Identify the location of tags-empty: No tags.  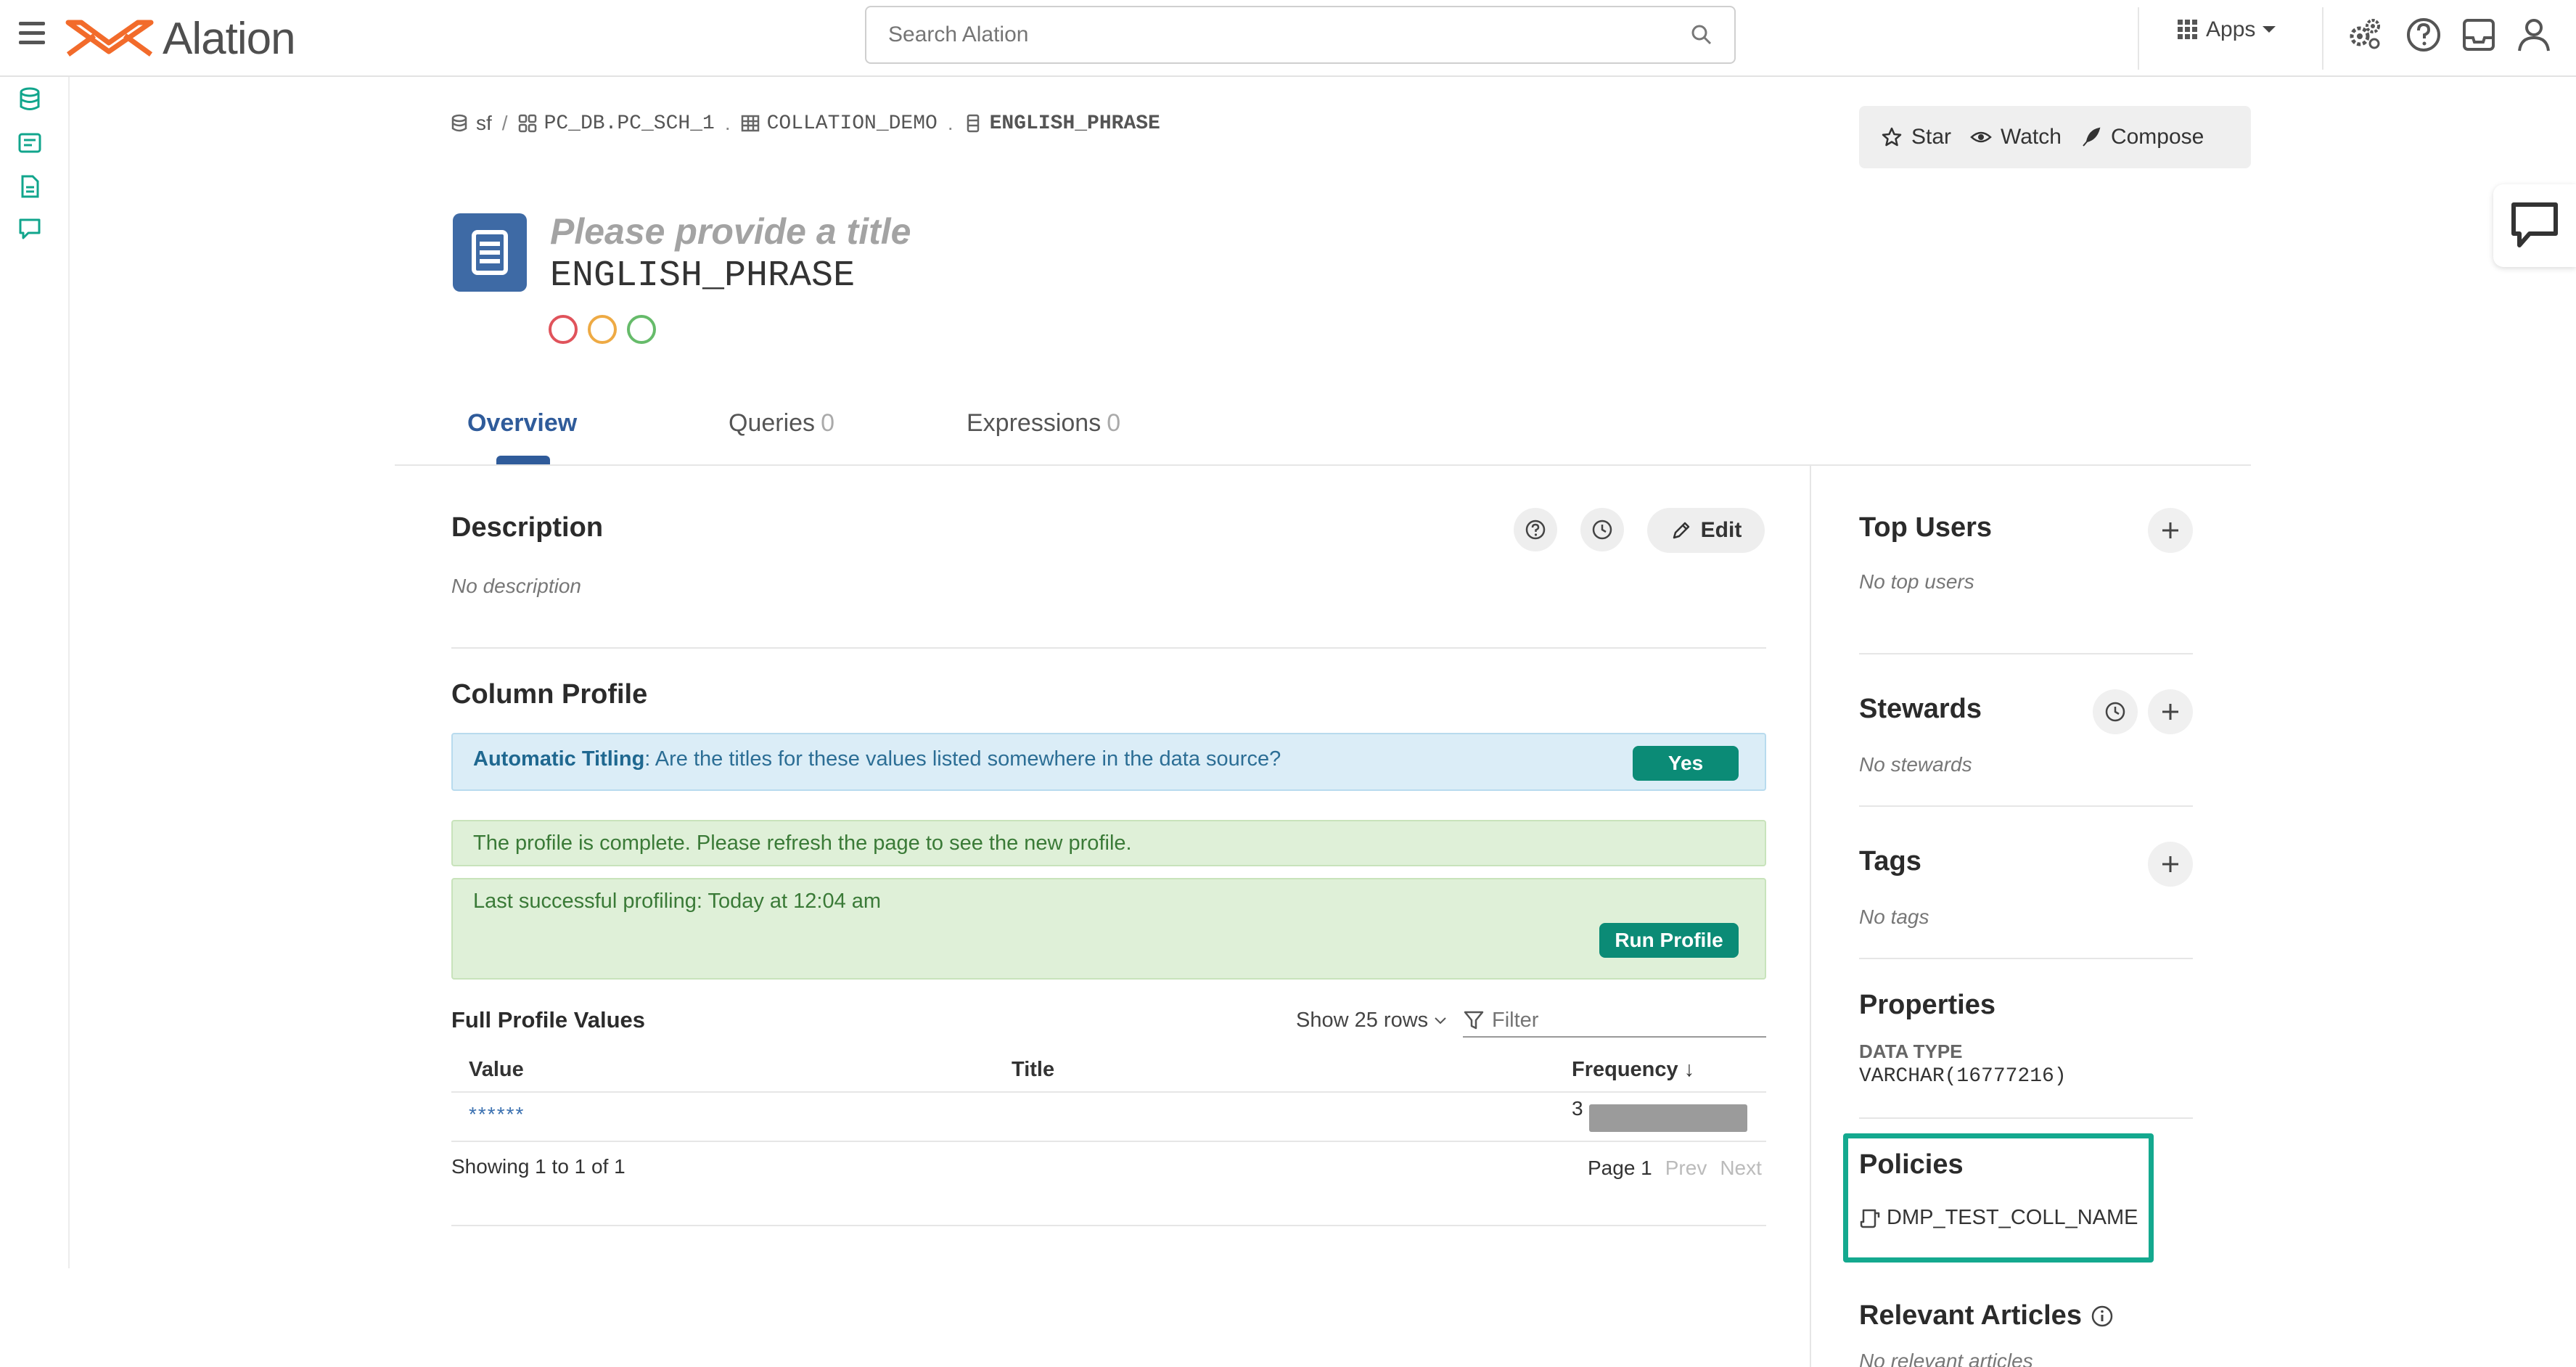
(1894, 917).